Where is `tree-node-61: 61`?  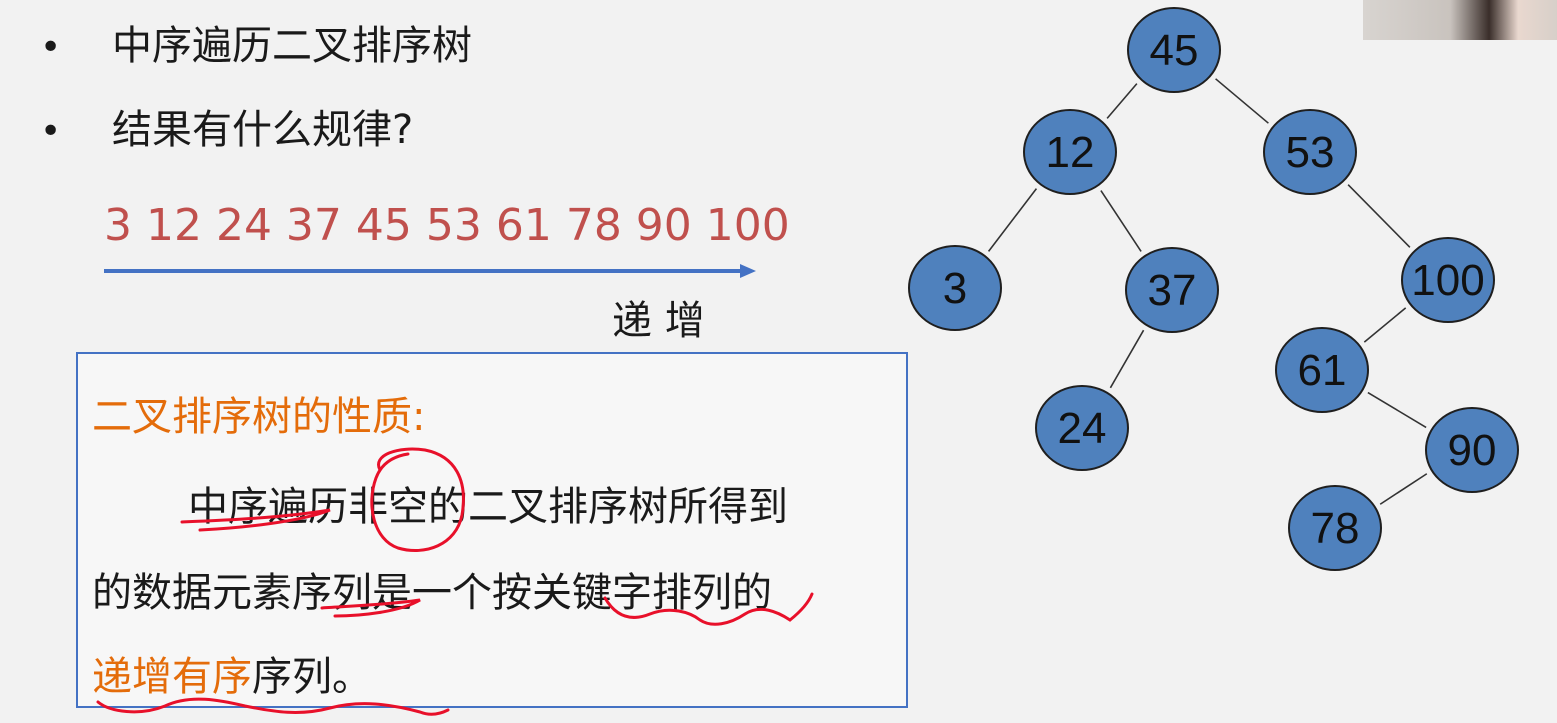
tree-node-61: 61 is located at coordinates (1322, 370).